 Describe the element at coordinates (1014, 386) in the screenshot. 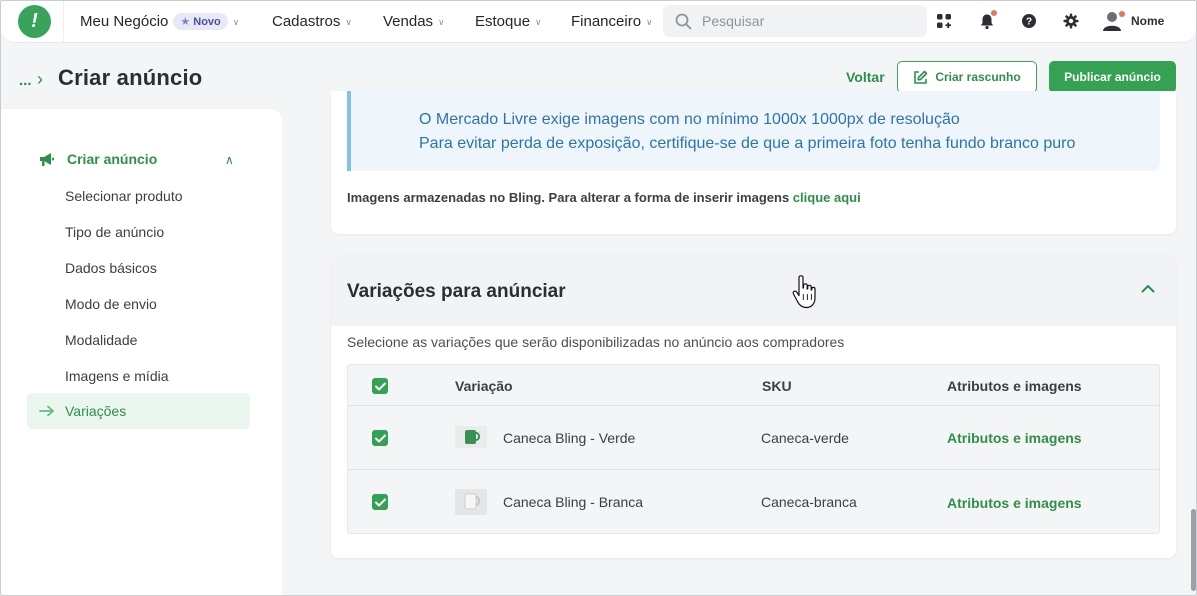

I see `column-header-atributos: Atributos e imagens` at that location.